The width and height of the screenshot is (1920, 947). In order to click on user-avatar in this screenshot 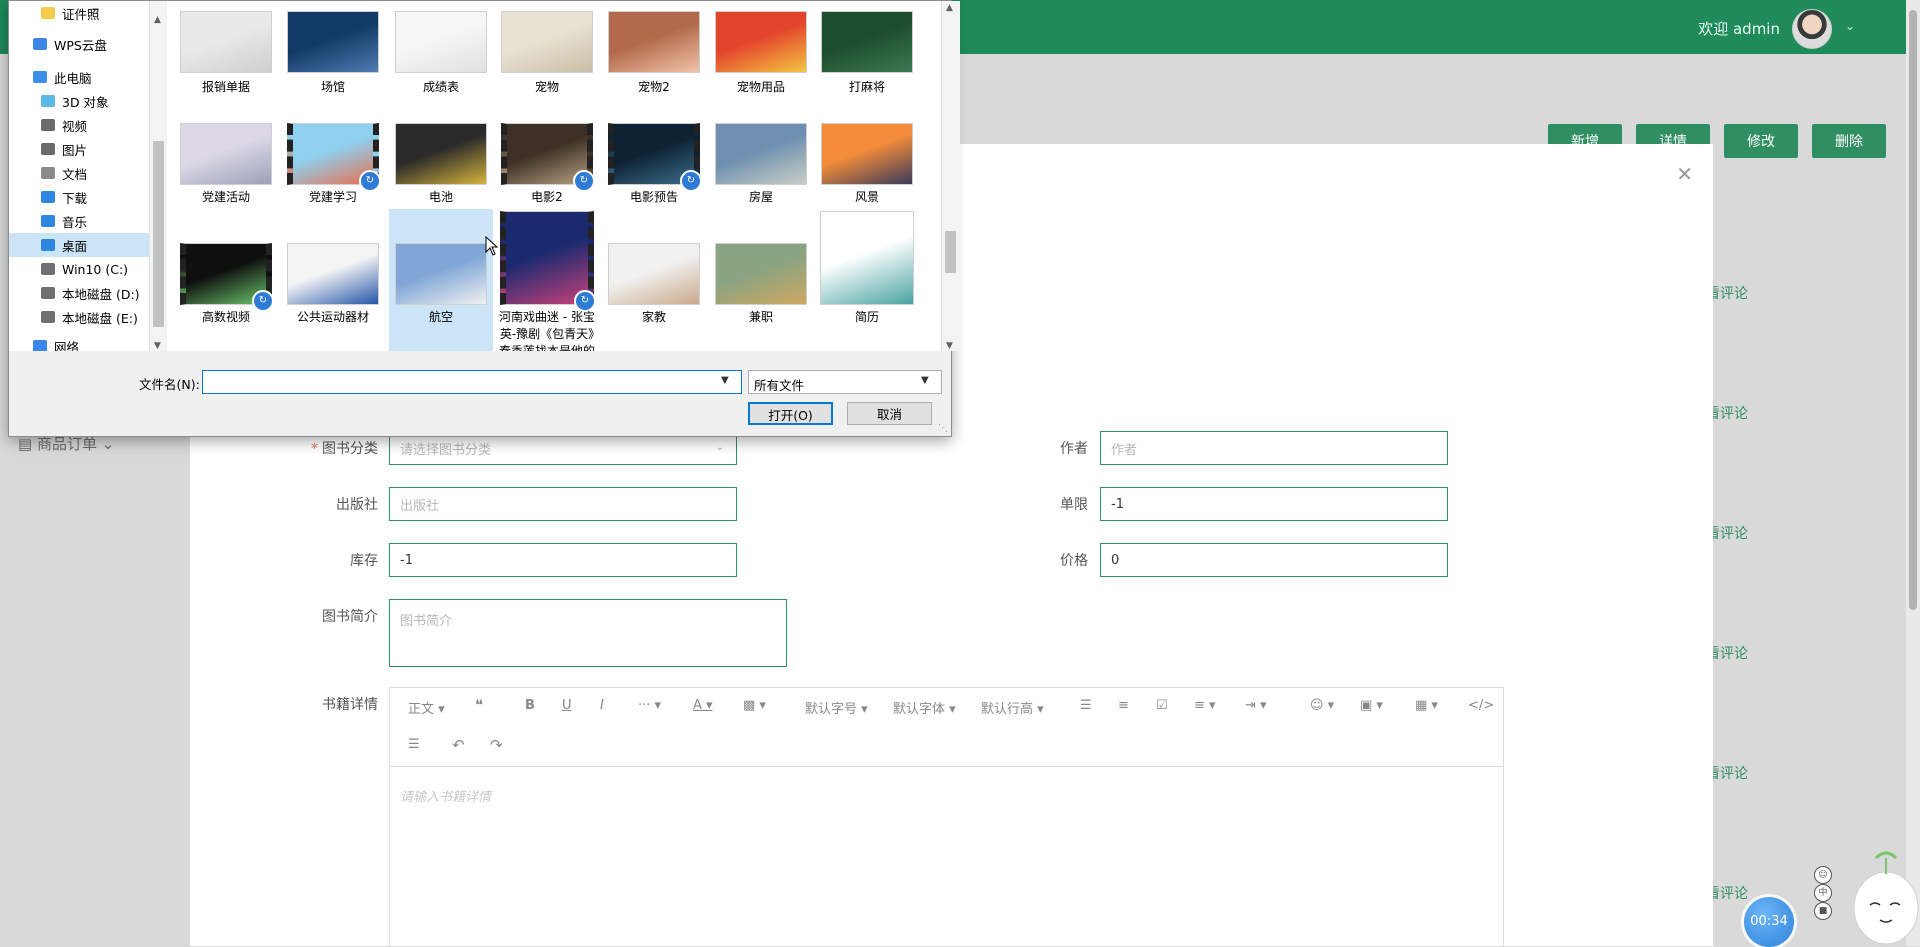, I will do `click(1812, 29)`.